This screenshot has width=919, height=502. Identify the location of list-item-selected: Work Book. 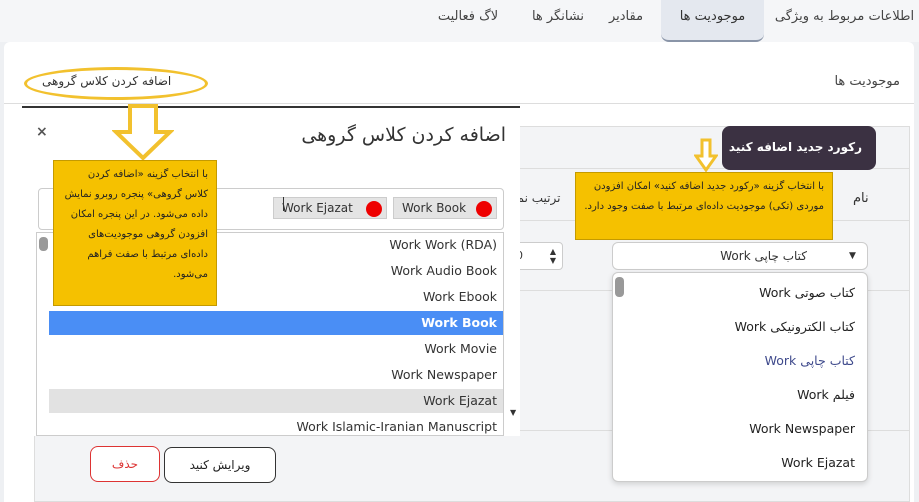
(276, 323).